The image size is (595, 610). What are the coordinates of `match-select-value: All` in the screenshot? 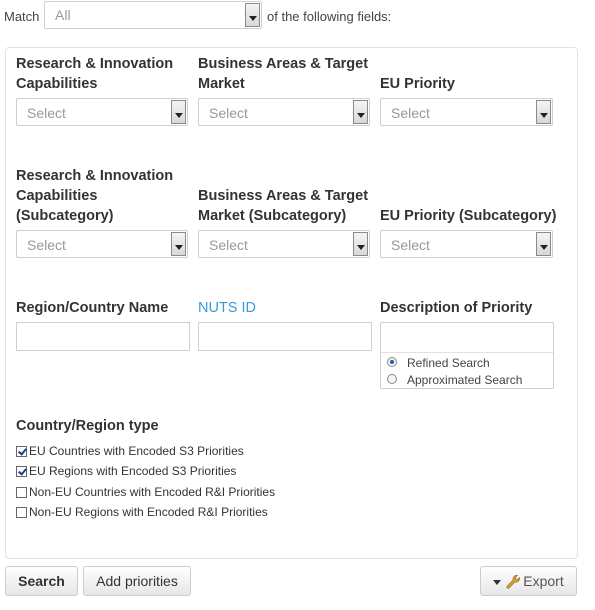 It's located at (63, 15).